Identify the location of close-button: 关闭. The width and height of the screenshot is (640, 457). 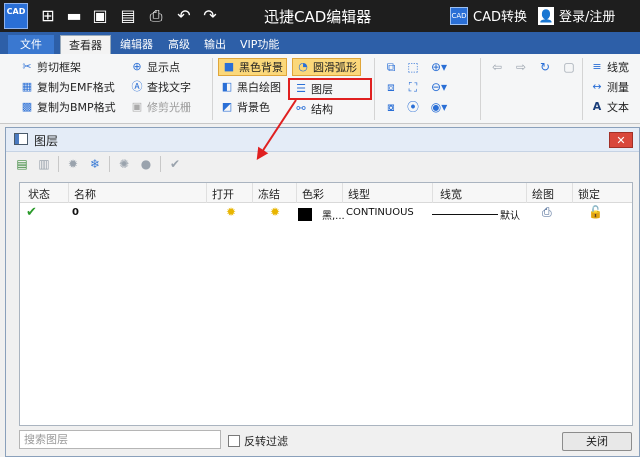
(597, 441).